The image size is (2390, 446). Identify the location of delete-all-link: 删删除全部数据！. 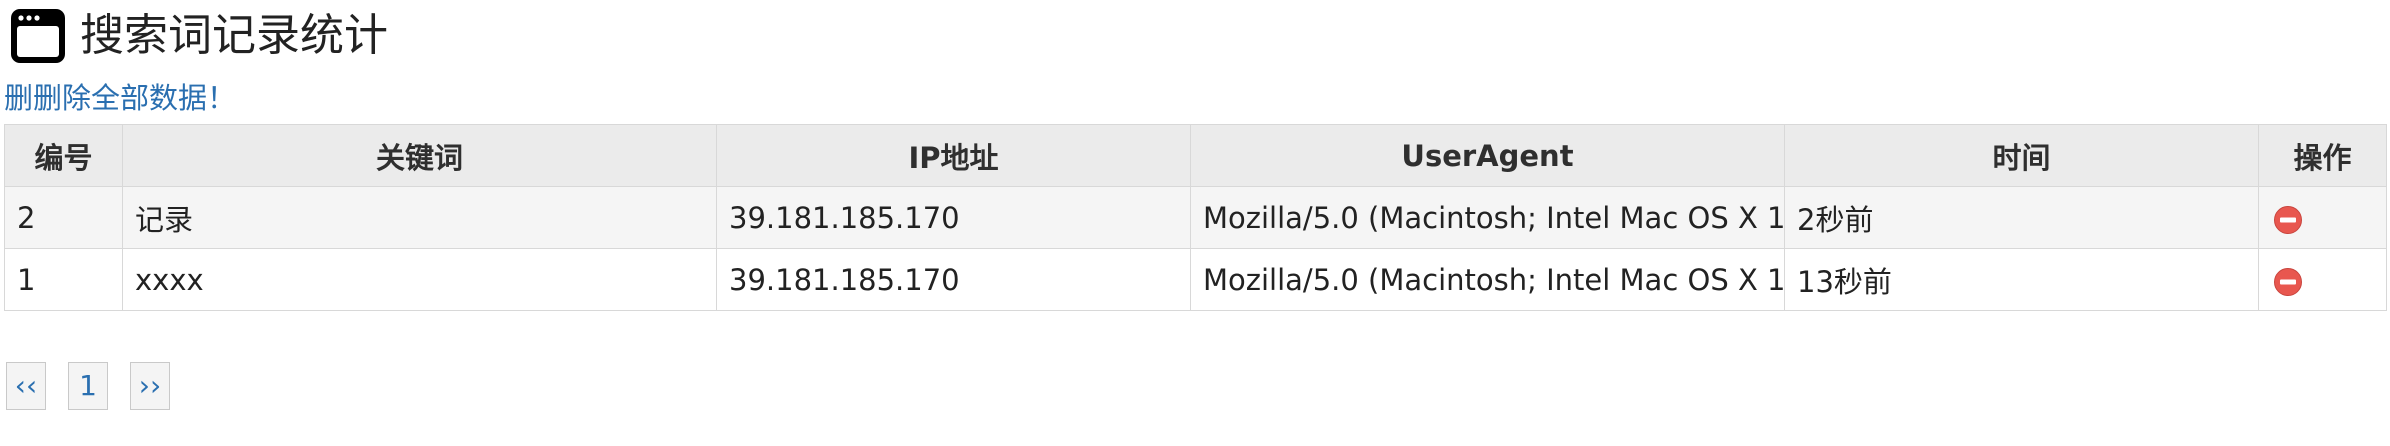
(120, 98).